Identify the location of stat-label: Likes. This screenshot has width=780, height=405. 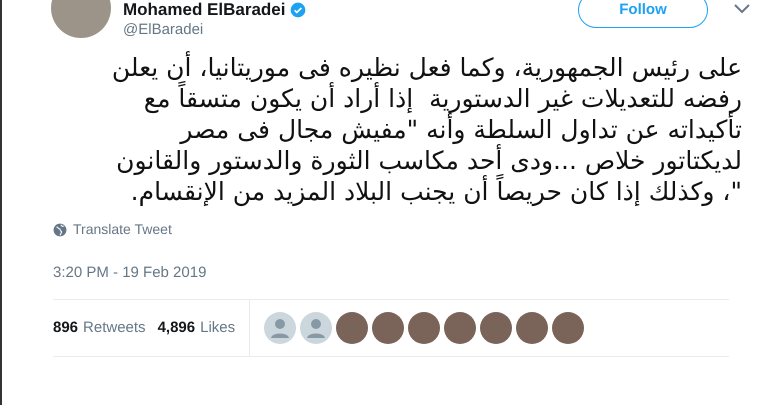
(218, 328).